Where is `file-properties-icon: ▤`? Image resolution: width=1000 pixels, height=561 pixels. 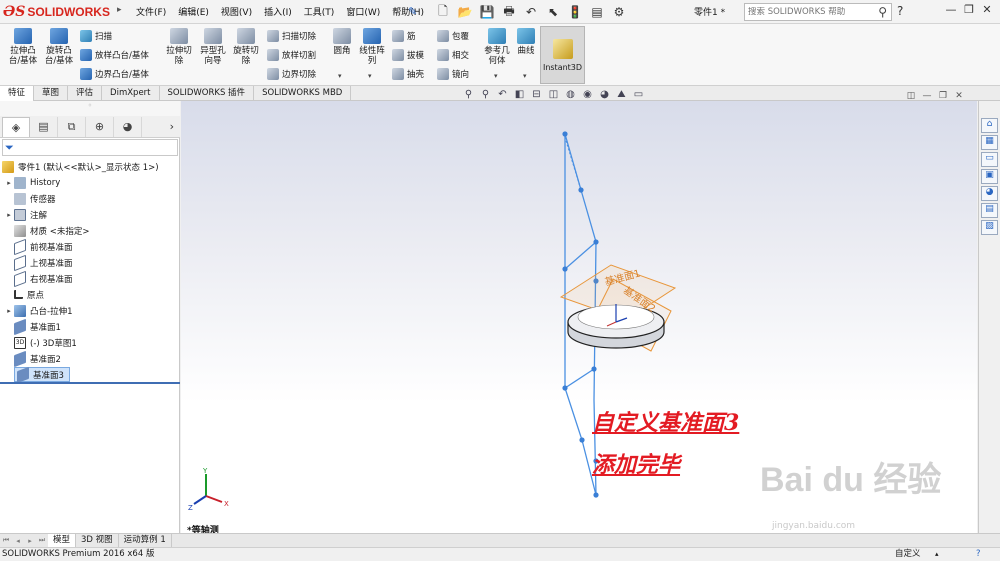 file-properties-icon: ▤ is located at coordinates (597, 12).